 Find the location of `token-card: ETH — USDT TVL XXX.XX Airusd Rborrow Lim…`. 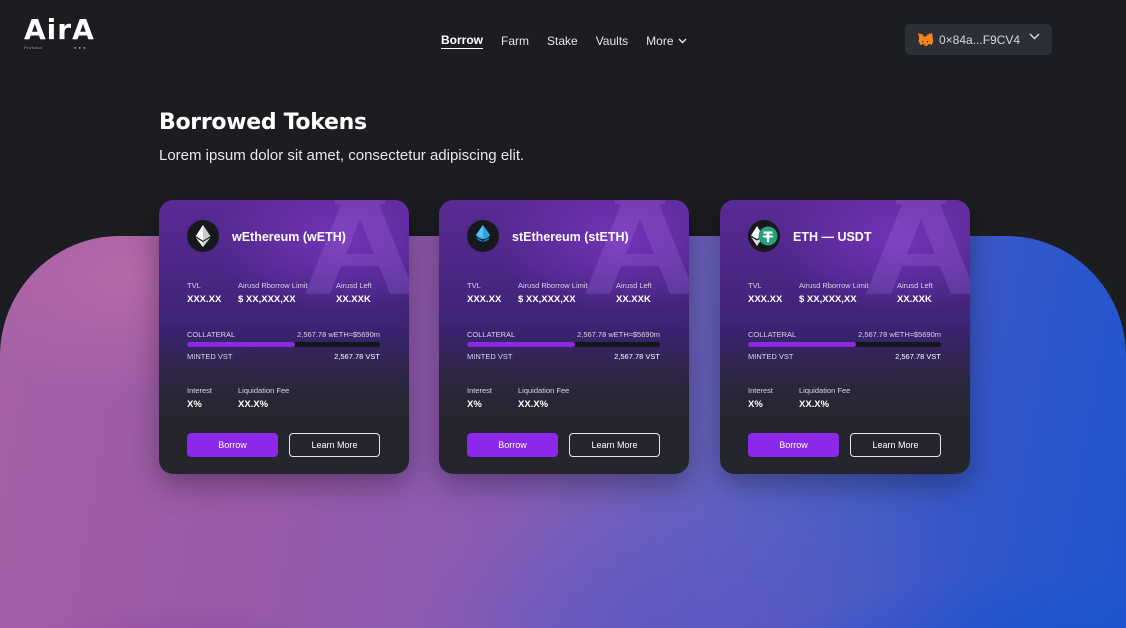

token-card: ETH — USDT TVL XXX.XX Airusd Rborrow Lim… is located at coordinates (845, 337).